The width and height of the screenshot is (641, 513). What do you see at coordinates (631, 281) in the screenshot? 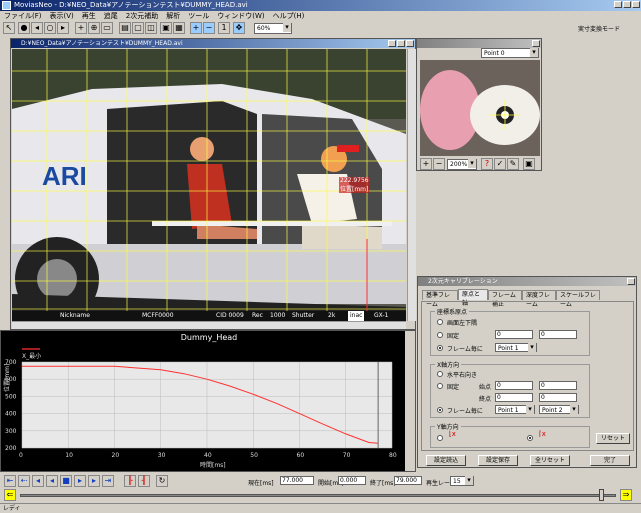
I see `dialog-close-button` at bounding box center [631, 281].